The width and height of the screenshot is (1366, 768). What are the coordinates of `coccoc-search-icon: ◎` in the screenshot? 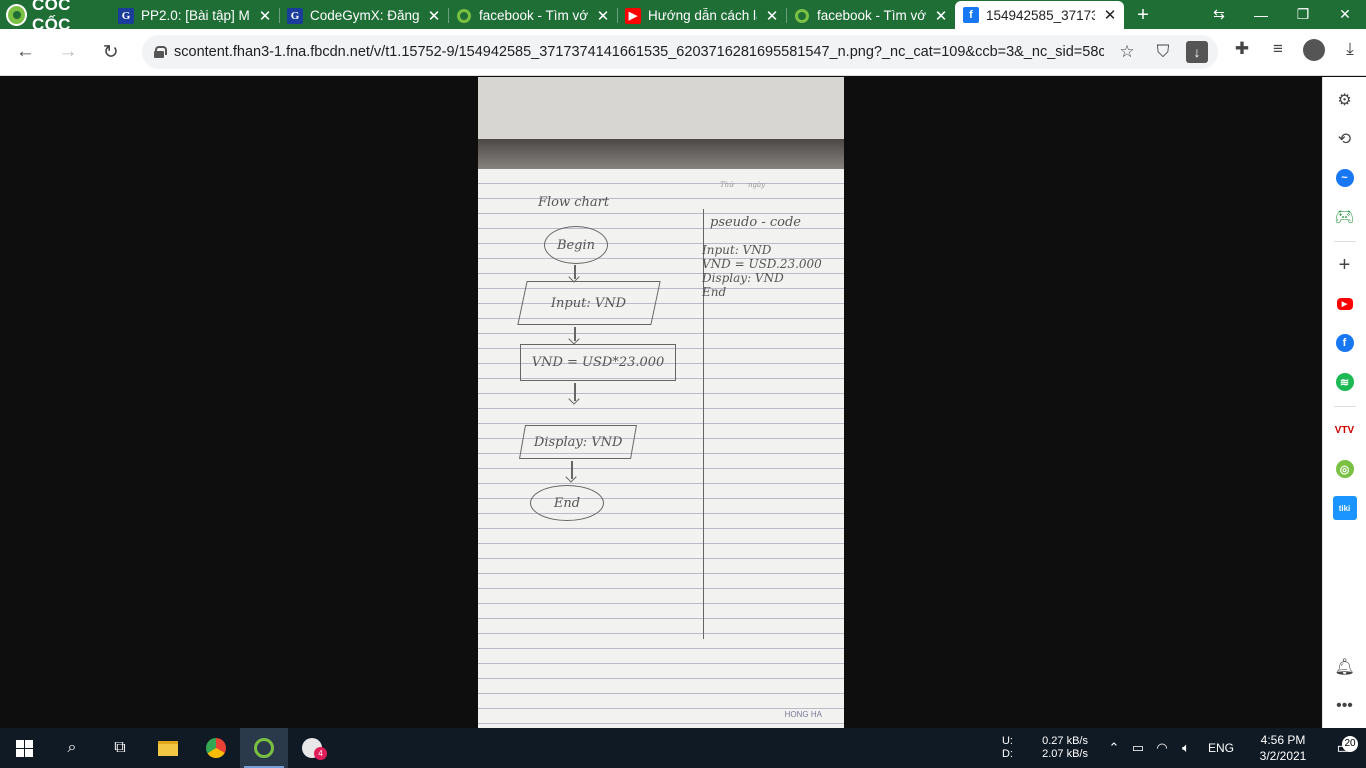 It's located at (1345, 469).